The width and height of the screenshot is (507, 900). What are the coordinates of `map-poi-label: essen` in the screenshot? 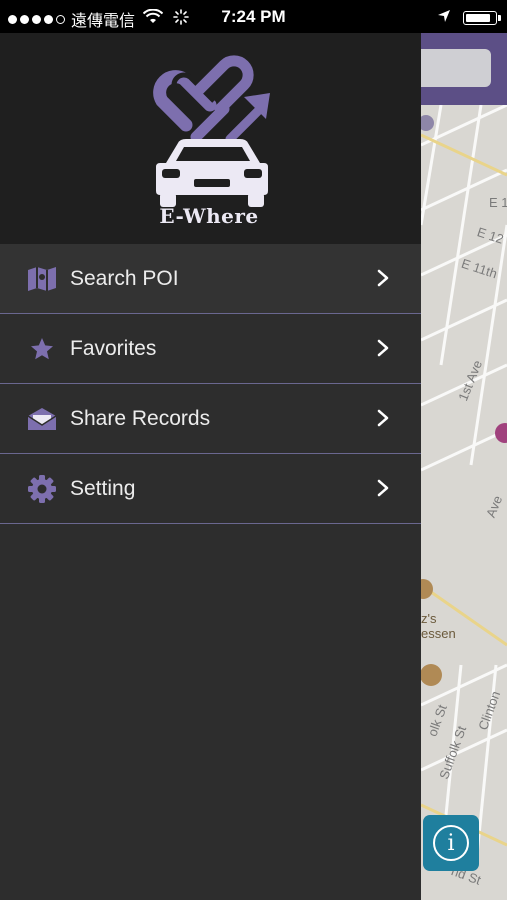 It's located at (438, 633).